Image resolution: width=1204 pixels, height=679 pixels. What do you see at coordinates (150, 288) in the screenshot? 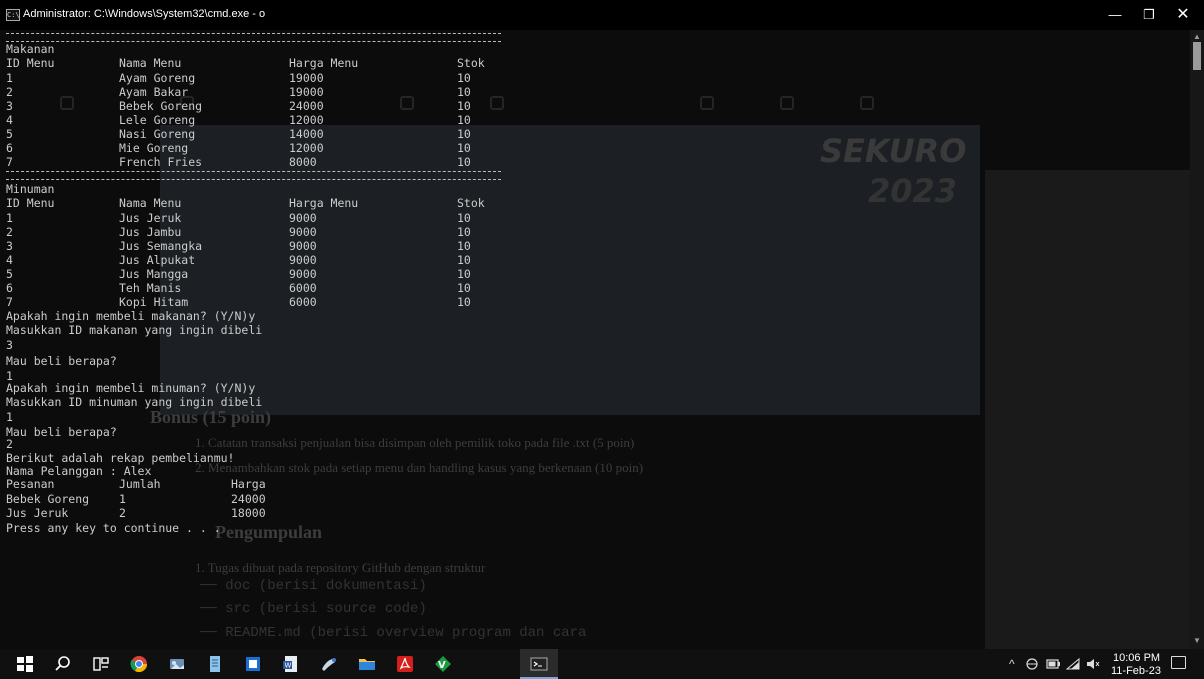
I see `cell-nama: Teh Manis` at bounding box center [150, 288].